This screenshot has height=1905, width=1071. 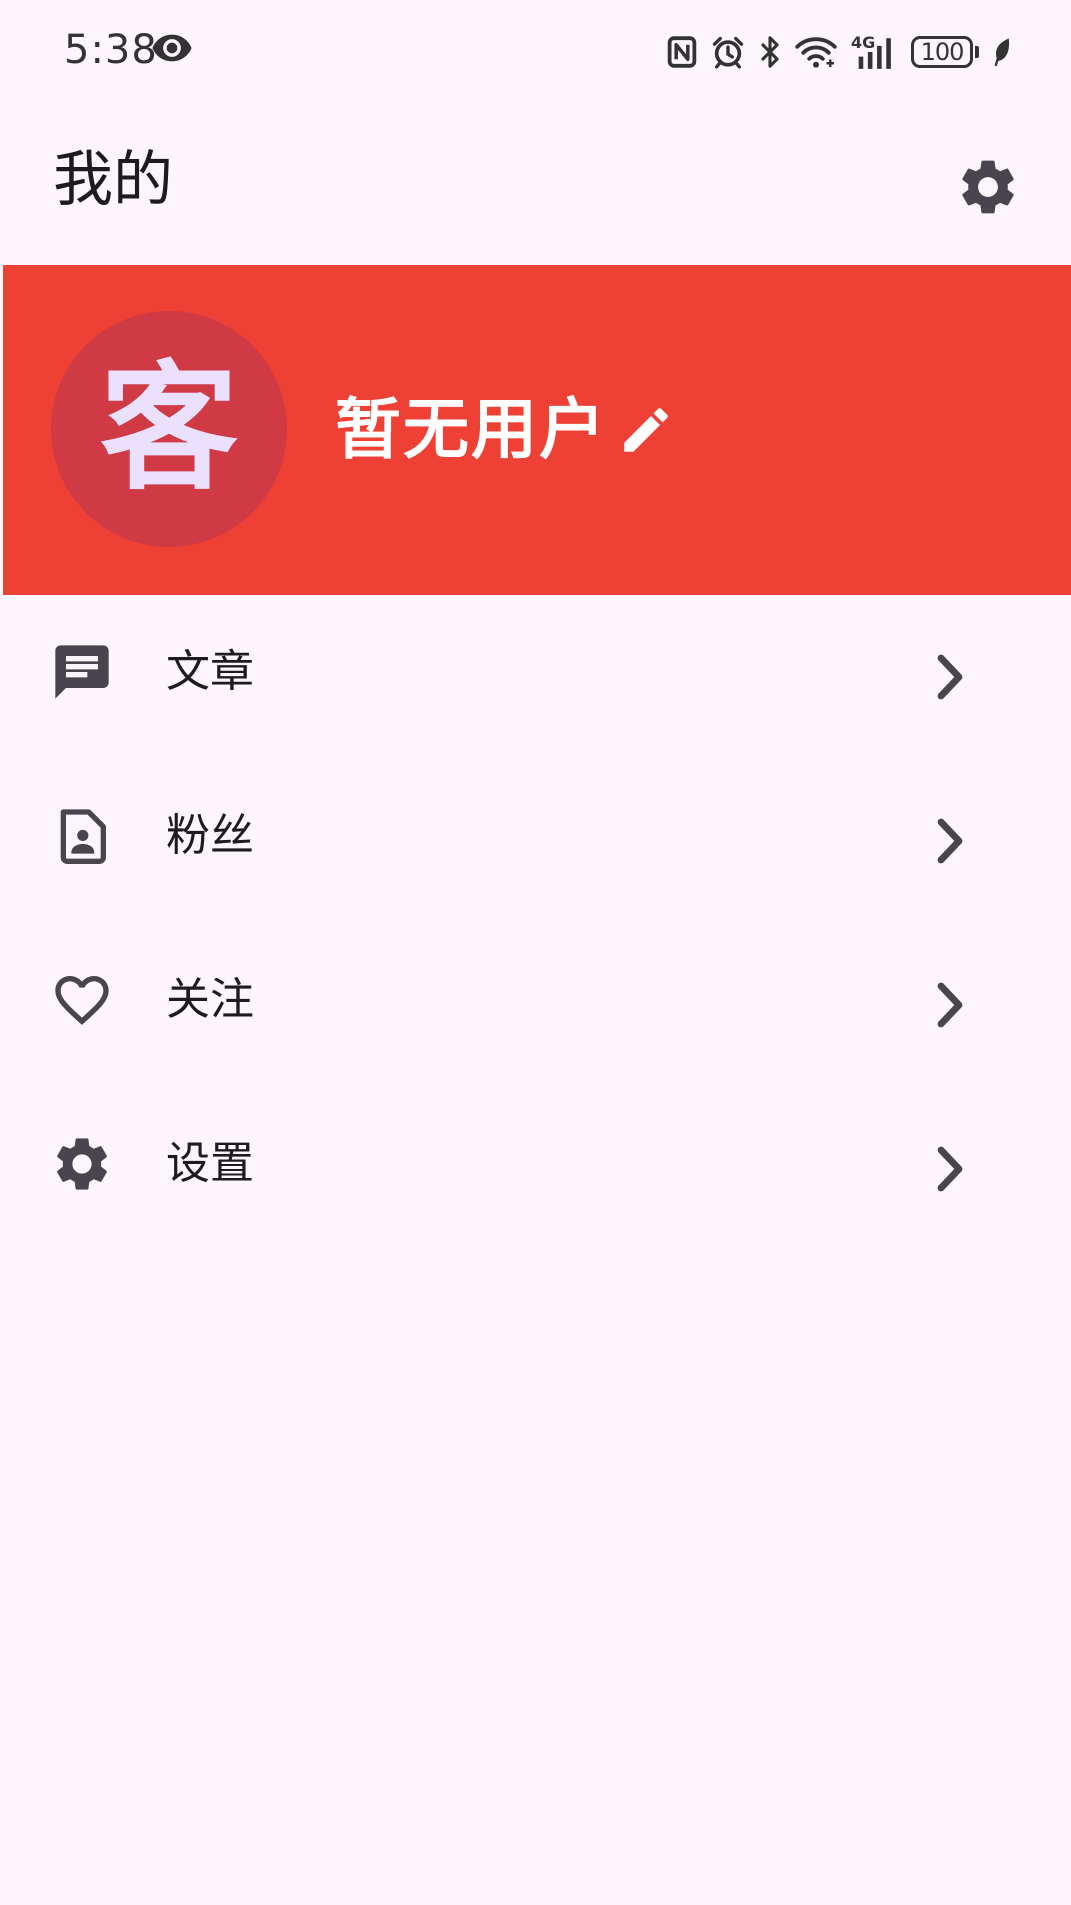 I want to click on avatar: 客, so click(x=169, y=429).